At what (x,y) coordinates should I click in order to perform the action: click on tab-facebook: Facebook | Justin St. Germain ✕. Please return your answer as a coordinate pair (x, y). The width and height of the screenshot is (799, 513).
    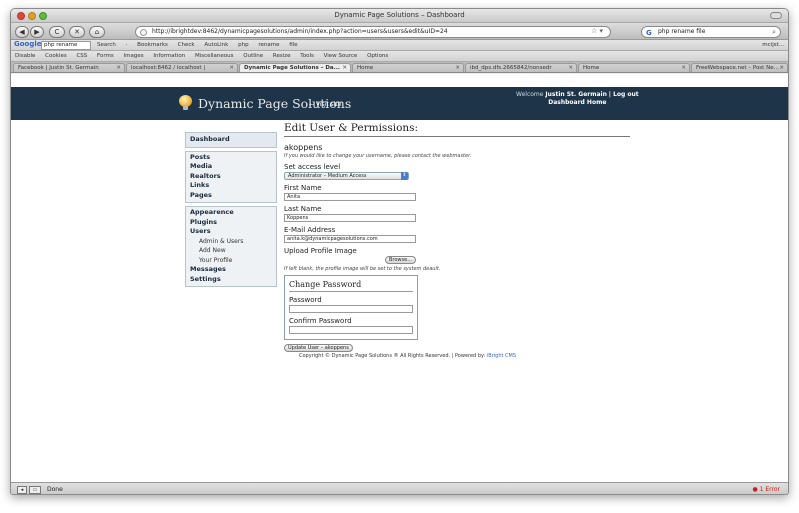
    Looking at the image, I should click on (69, 67).